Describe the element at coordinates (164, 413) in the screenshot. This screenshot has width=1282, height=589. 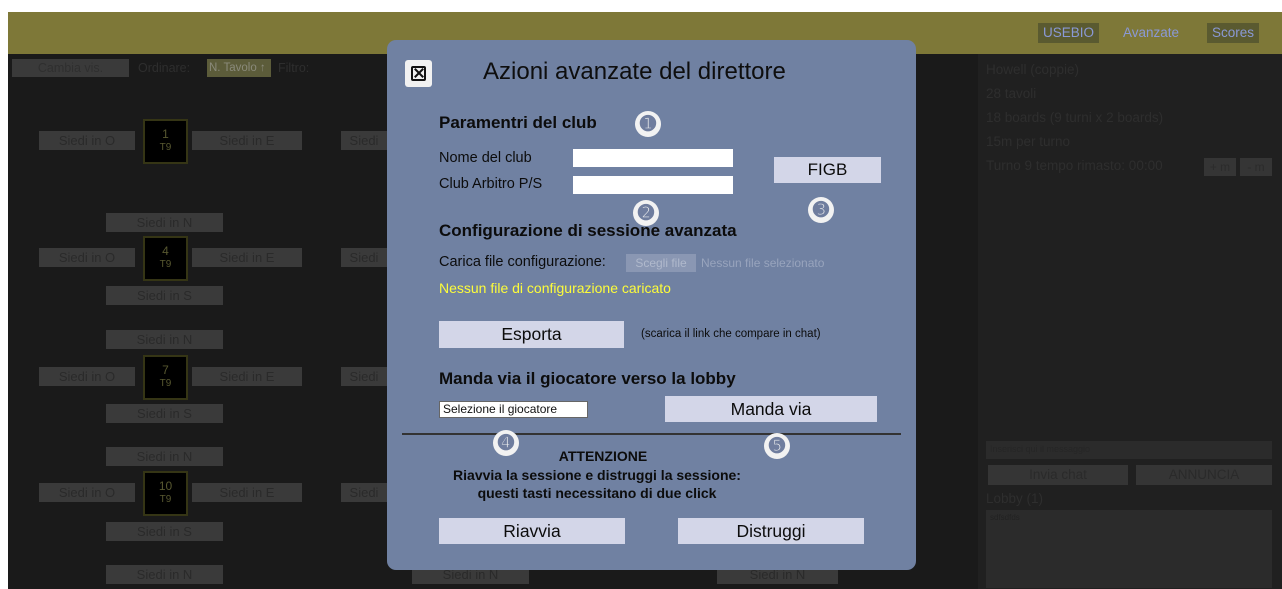
I see `seat-south-table-7: Siedi in S` at that location.